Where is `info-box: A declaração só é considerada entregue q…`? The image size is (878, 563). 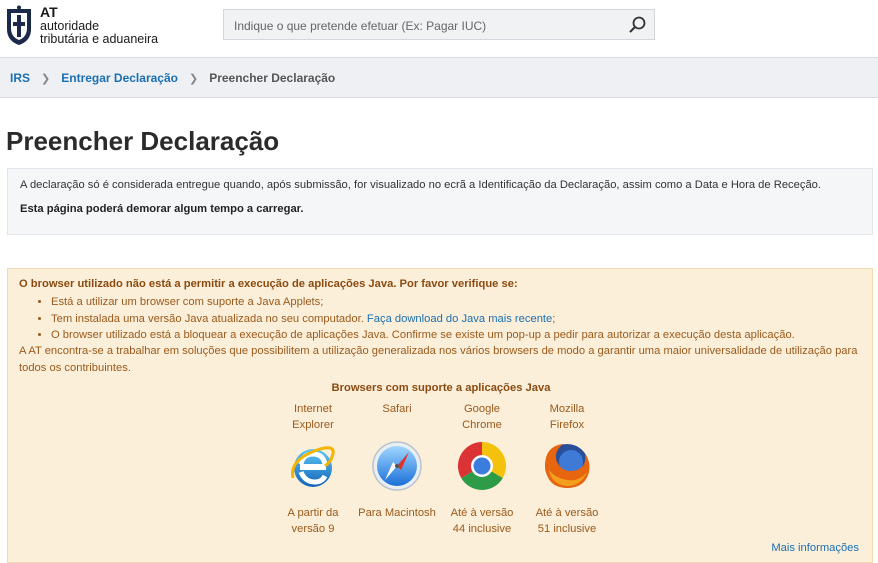 info-box: A declaração só é considerada entregue q… is located at coordinates (440, 201).